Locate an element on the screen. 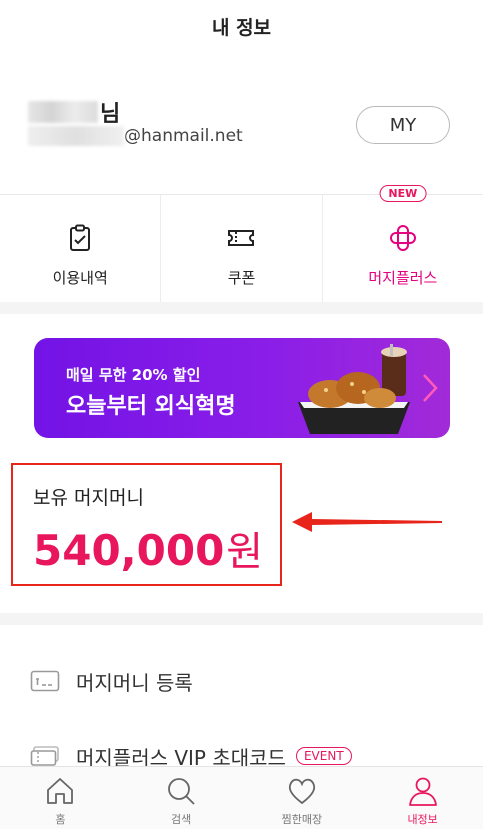 The height and width of the screenshot is (829, 483). heart-icon is located at coordinates (302, 791).